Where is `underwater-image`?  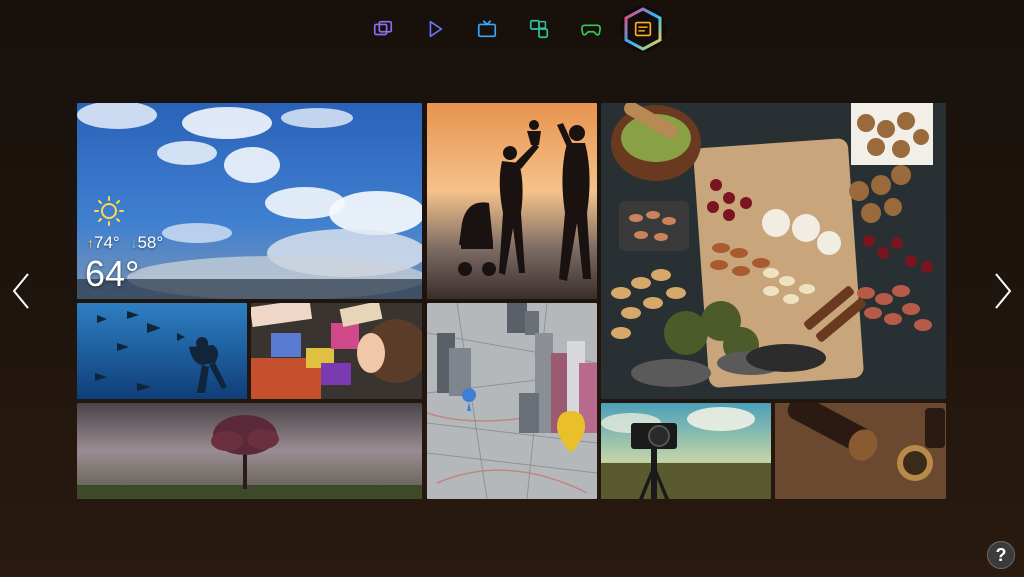
underwater-image is located at coordinates (162, 351).